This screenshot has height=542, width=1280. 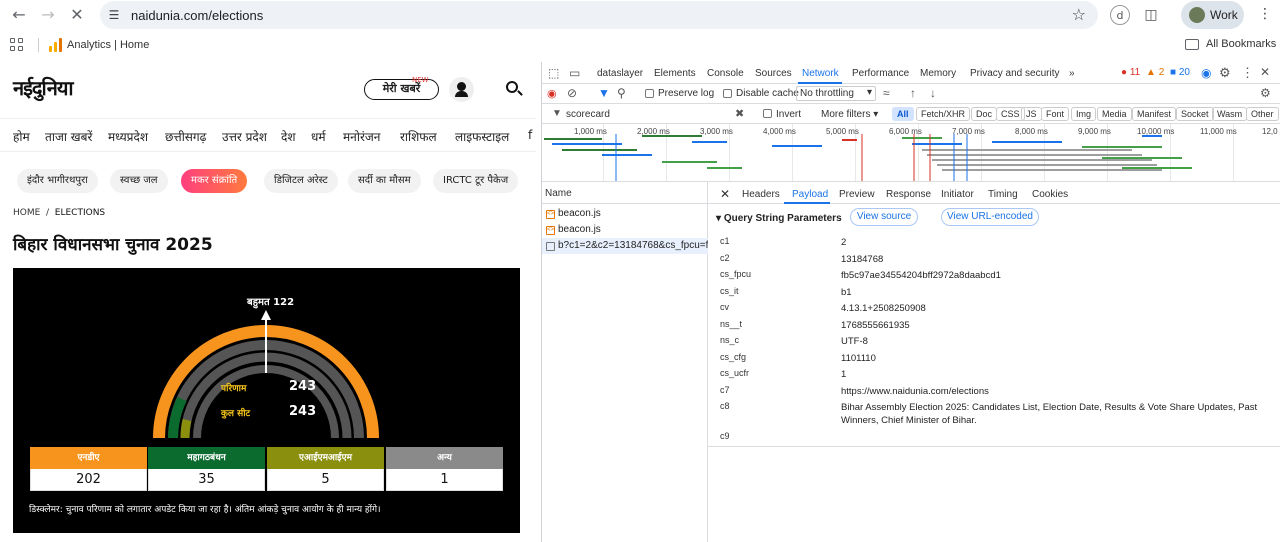 I want to click on devtools-menu-icon: ⋮, so click(x=1247, y=73).